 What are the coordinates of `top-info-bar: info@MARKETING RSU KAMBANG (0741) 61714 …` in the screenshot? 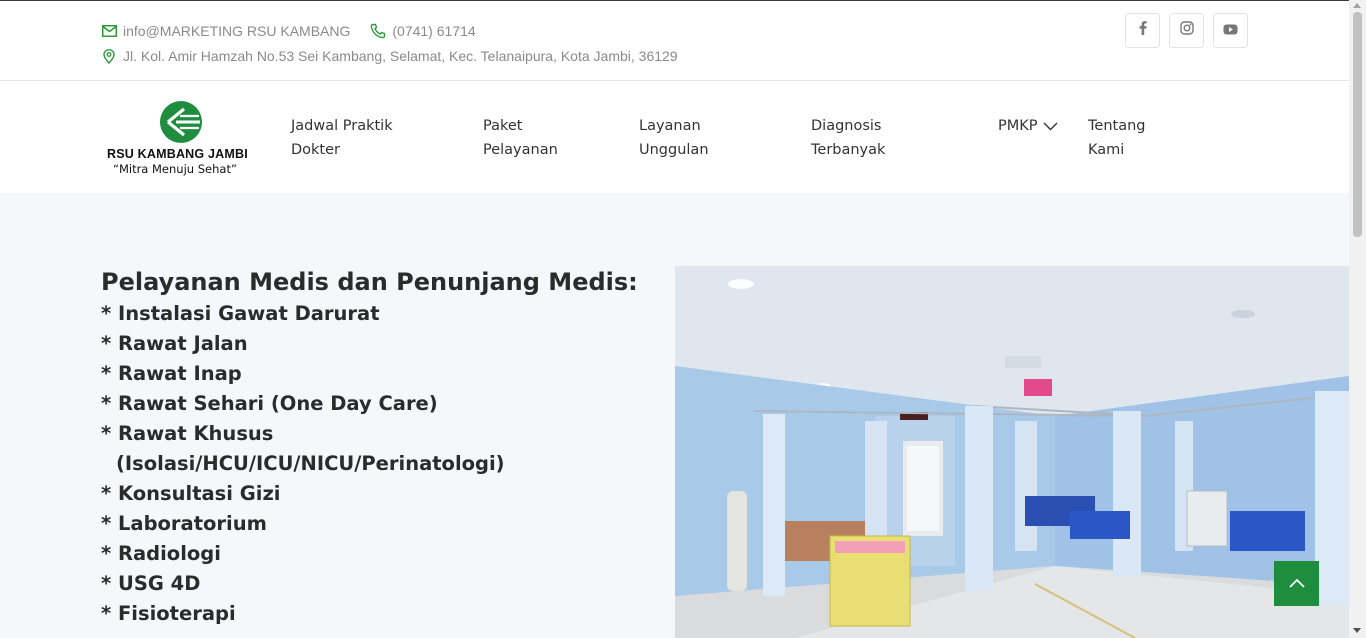 It's located at (674, 41).